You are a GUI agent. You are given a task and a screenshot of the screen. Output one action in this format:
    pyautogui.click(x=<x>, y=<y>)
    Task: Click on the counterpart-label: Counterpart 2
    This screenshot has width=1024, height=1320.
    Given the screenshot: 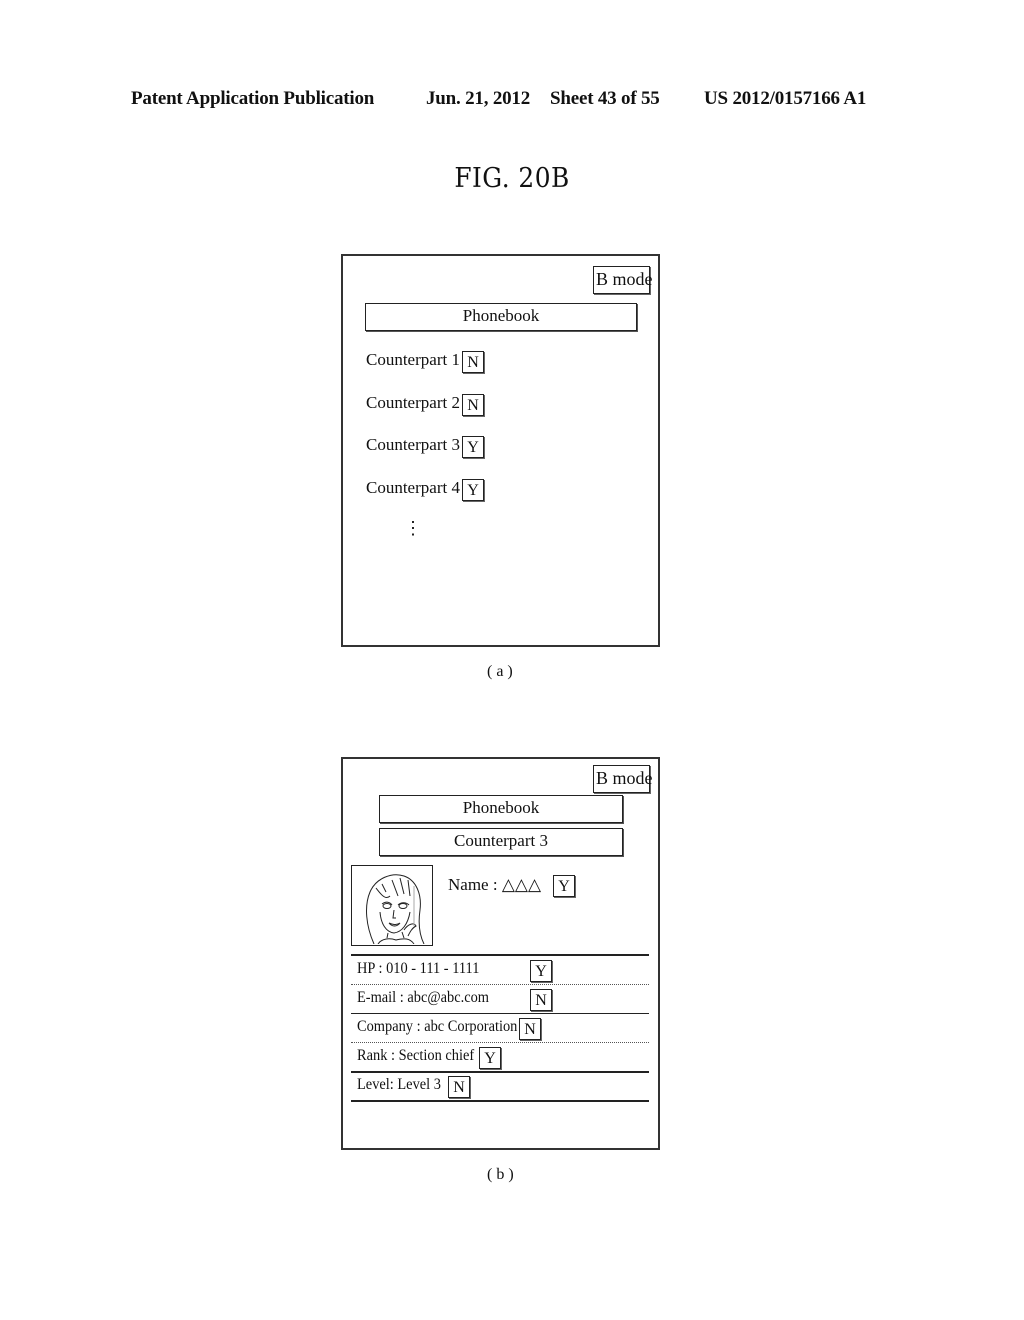 What is the action you would take?
    pyautogui.click(x=413, y=402)
    